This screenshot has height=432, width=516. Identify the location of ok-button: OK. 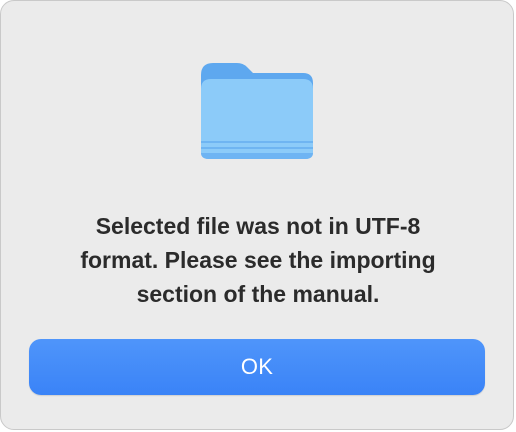
(257, 367).